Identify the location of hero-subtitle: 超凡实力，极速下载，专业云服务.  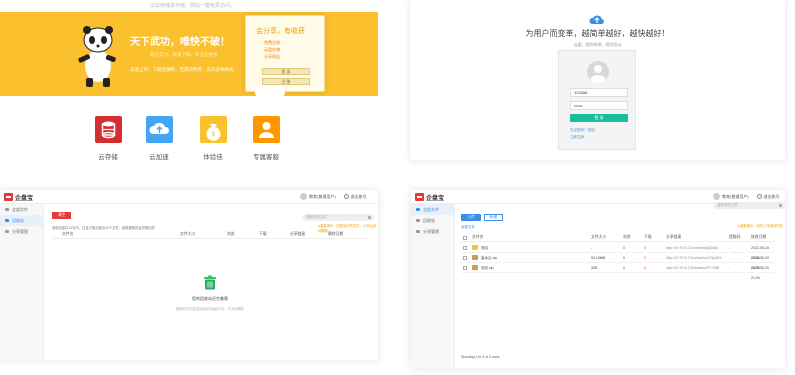
(184, 54).